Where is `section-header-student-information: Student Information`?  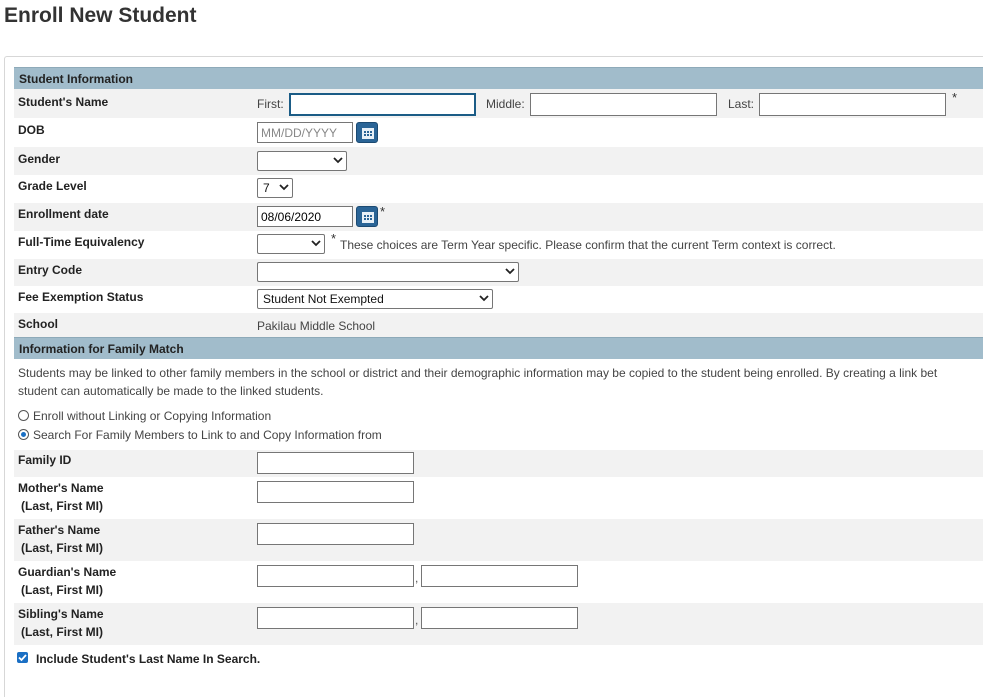 section-header-student-information: Student Information is located at coordinates (498, 78).